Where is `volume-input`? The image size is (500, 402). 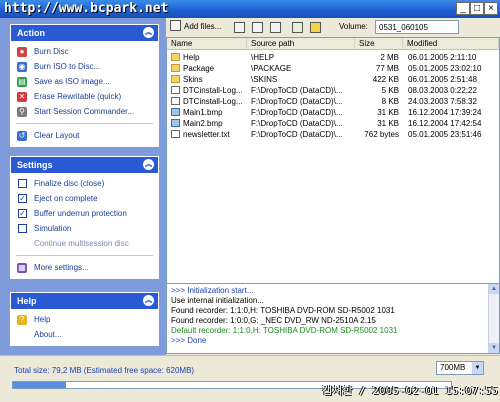
volume-input is located at coordinates (417, 27).